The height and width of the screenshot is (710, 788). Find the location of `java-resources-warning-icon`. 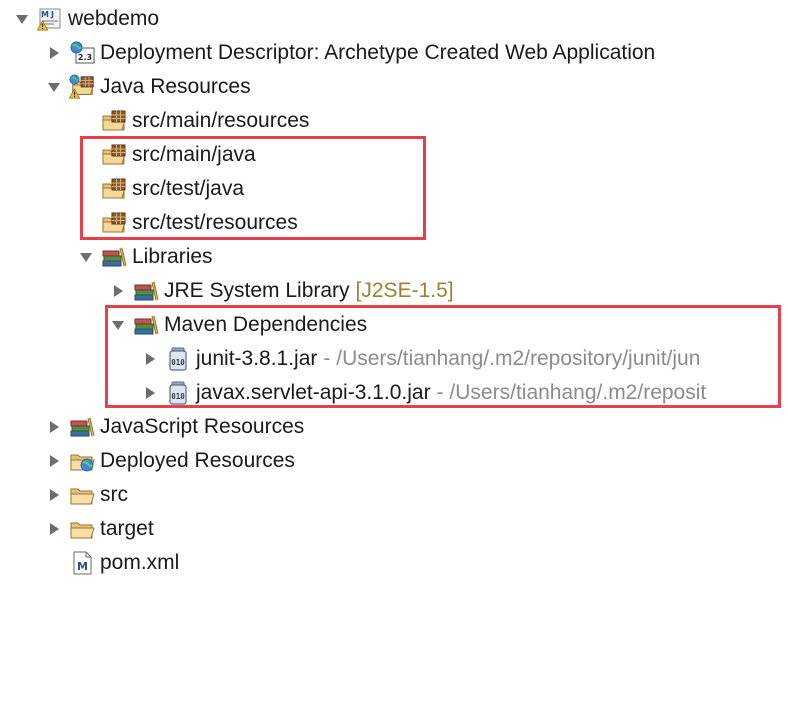

java-resources-warning-icon is located at coordinates (82, 87).